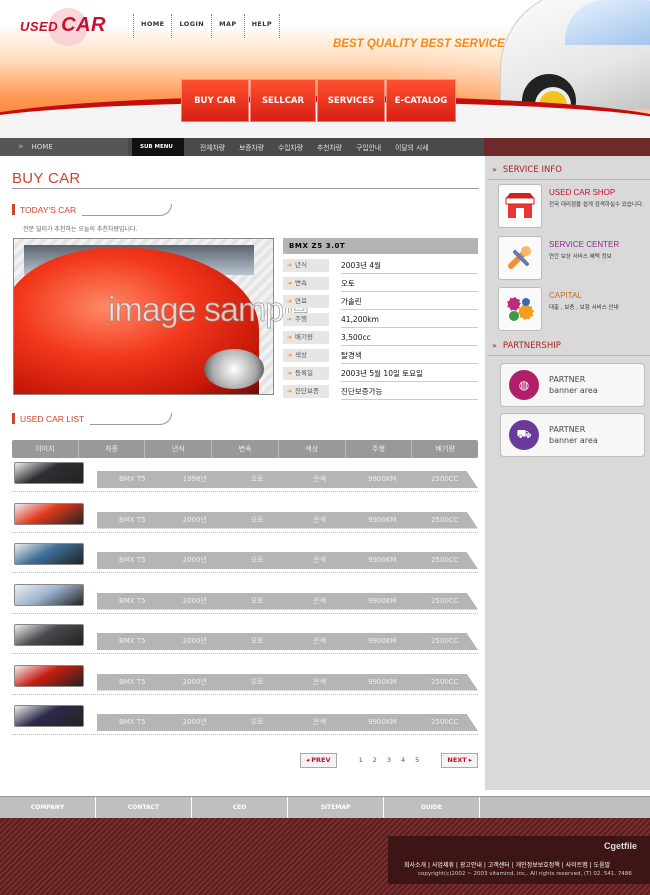 The image size is (650, 895). What do you see at coordinates (308, 760) in the screenshot?
I see `prev-arrow-icon: ◂` at bounding box center [308, 760].